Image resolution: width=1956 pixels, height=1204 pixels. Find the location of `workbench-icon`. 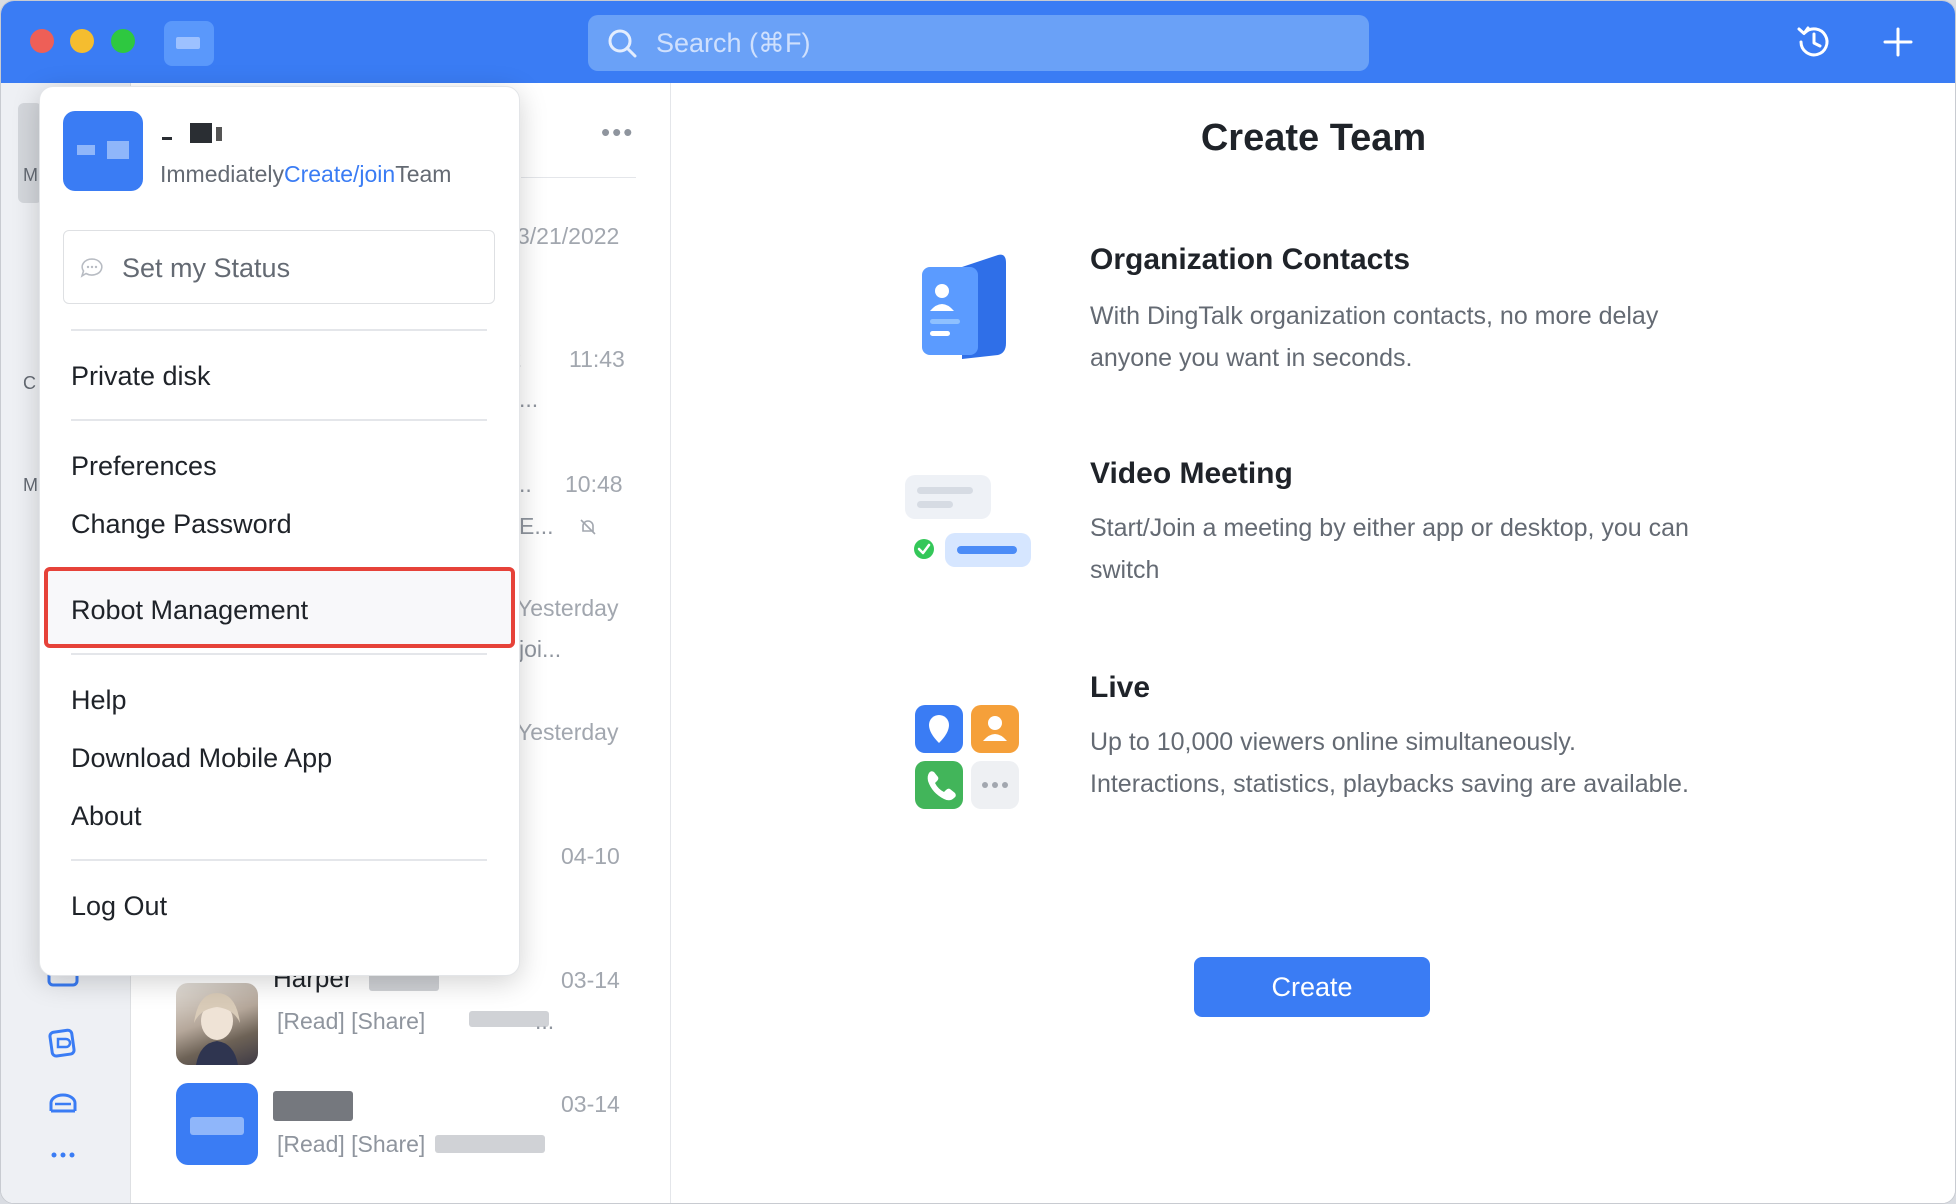

workbench-icon is located at coordinates (63, 1105).